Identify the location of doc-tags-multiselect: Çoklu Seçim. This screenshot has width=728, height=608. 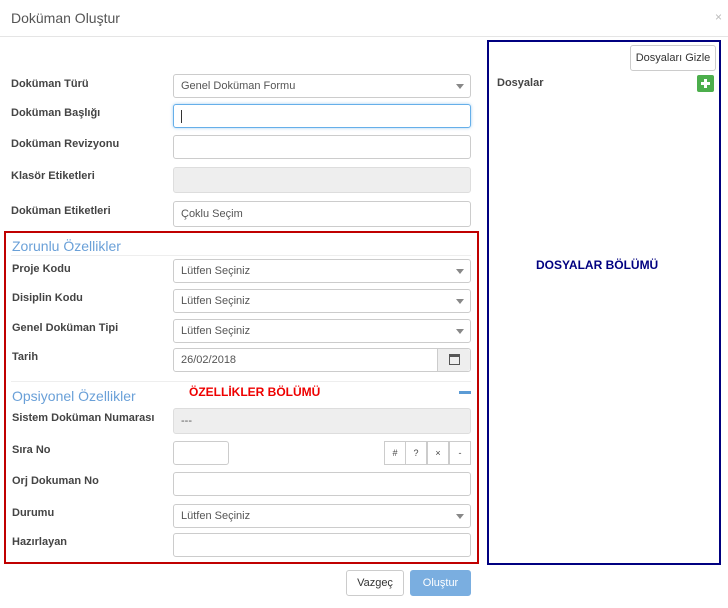
(322, 214).